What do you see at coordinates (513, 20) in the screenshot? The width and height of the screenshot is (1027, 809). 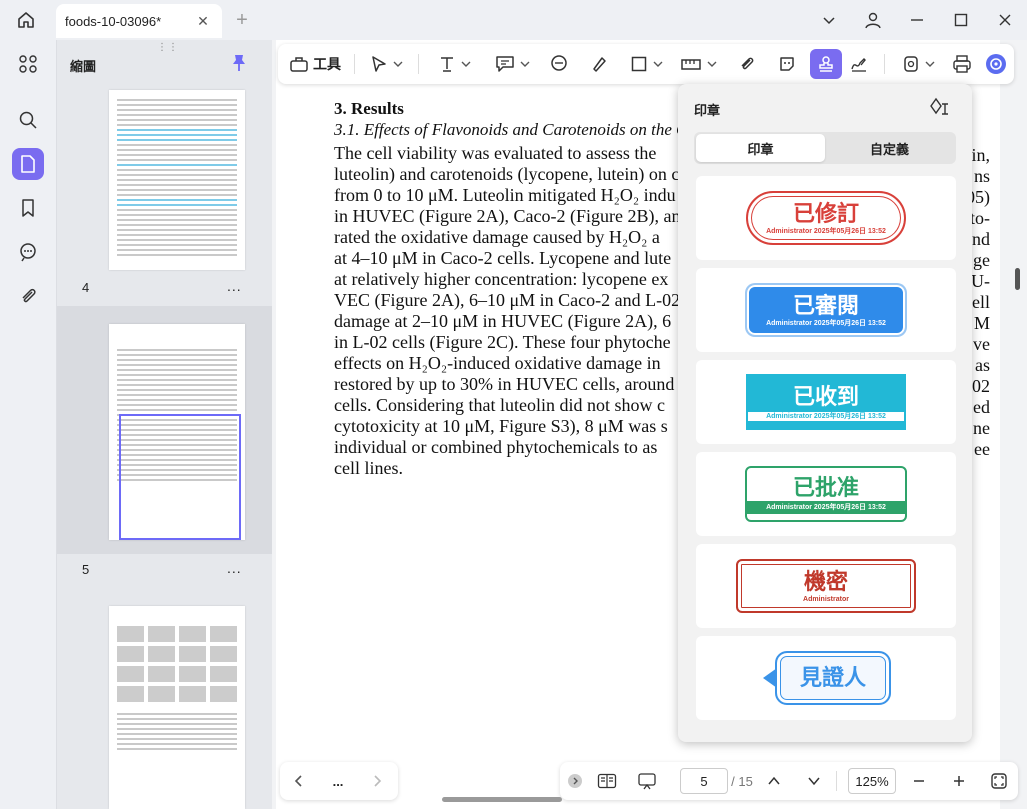 I see `title-bar: foods-10-03096* ✕ +` at bounding box center [513, 20].